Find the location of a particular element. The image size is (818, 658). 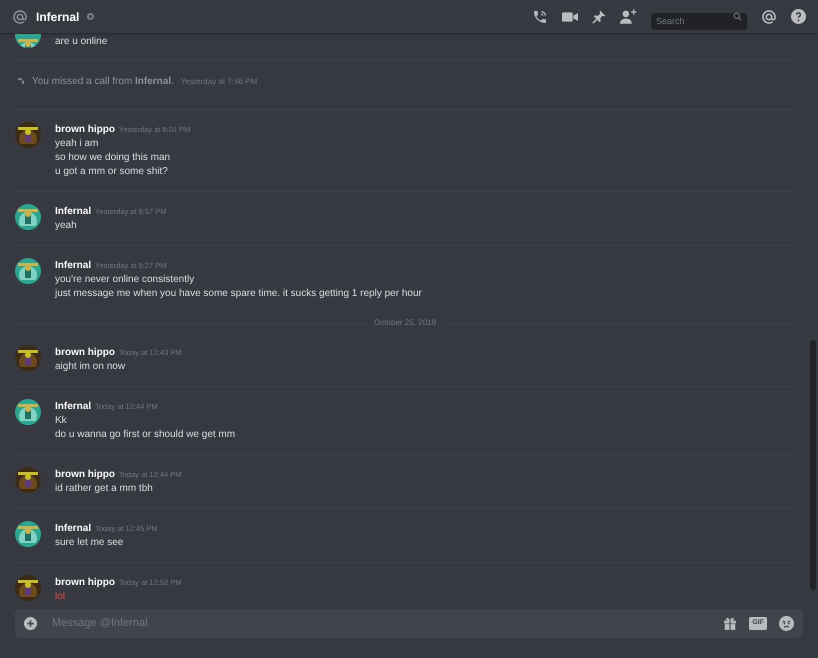

message-text: sure let me see is located at coordinates (89, 543).